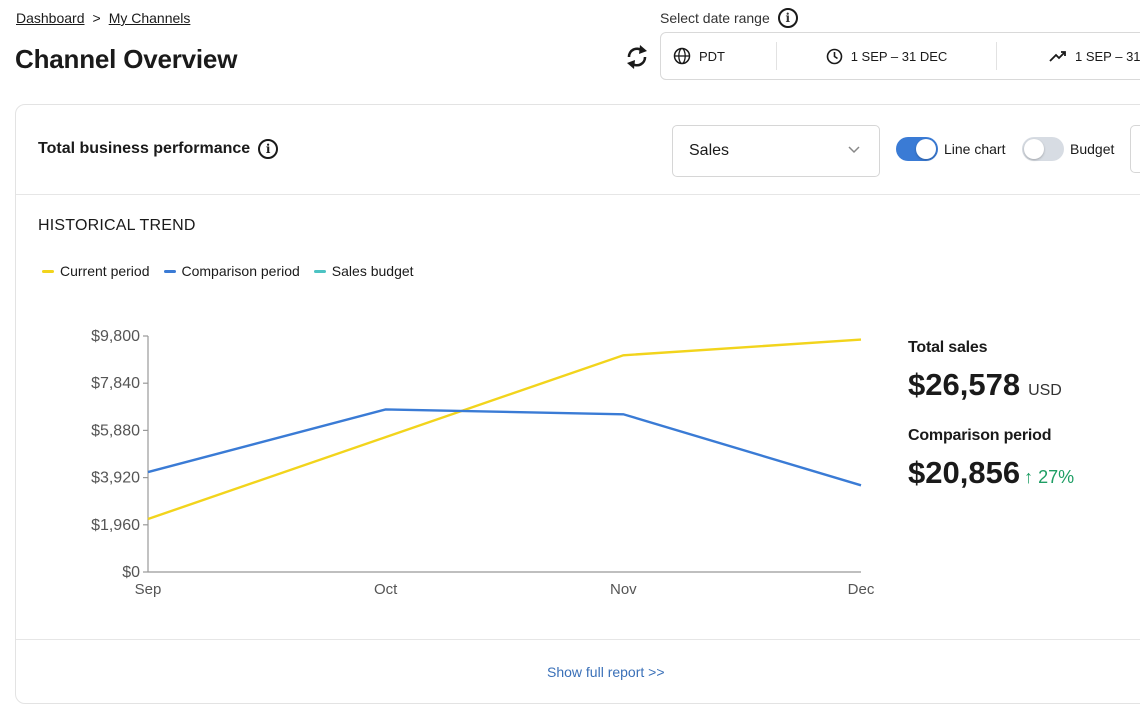  I want to click on total-sales-value: $26,578, so click(964, 384).